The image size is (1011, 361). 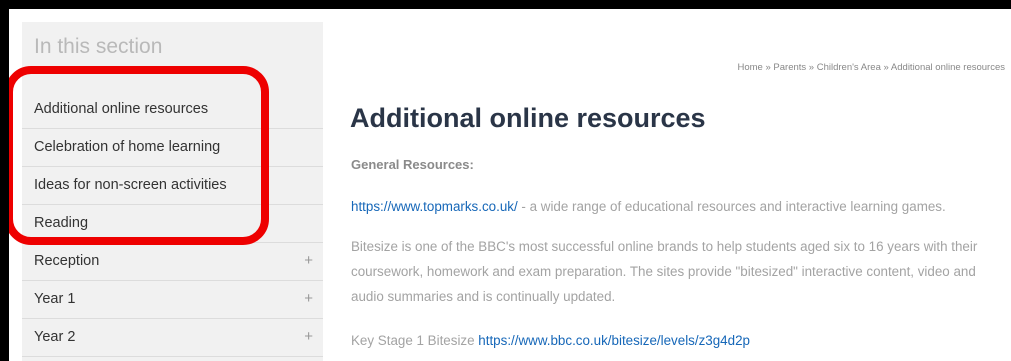 What do you see at coordinates (434, 206) in the screenshot?
I see `topmarks-link: https://www.topmarks.co.uk/` at bounding box center [434, 206].